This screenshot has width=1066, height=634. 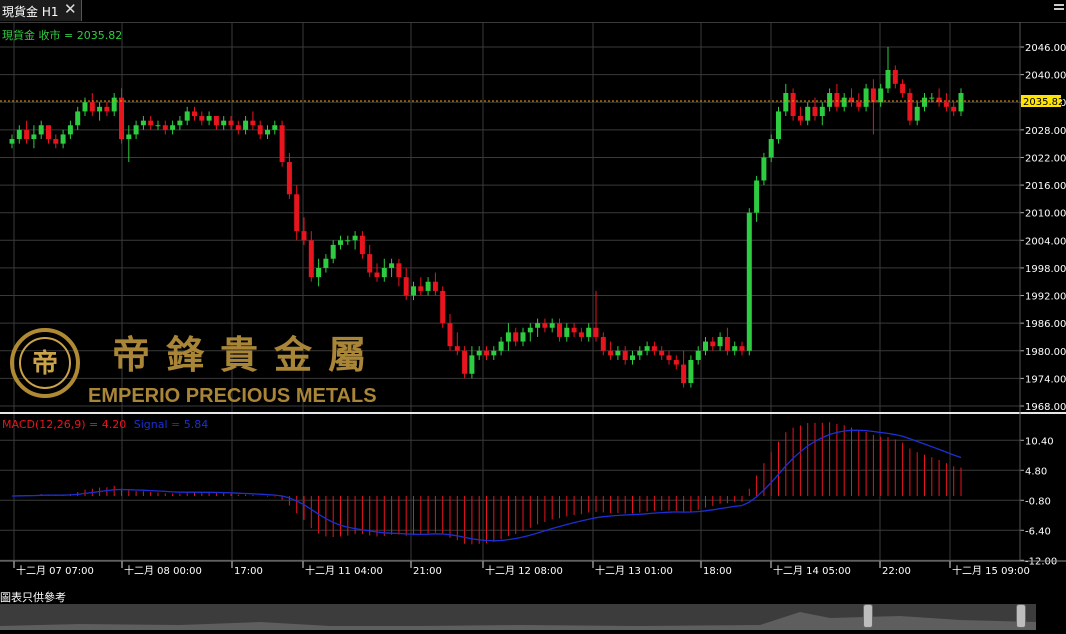 What do you see at coordinates (1045, 324) in the screenshot?
I see `price-tick-label: 1986.00` at bounding box center [1045, 324].